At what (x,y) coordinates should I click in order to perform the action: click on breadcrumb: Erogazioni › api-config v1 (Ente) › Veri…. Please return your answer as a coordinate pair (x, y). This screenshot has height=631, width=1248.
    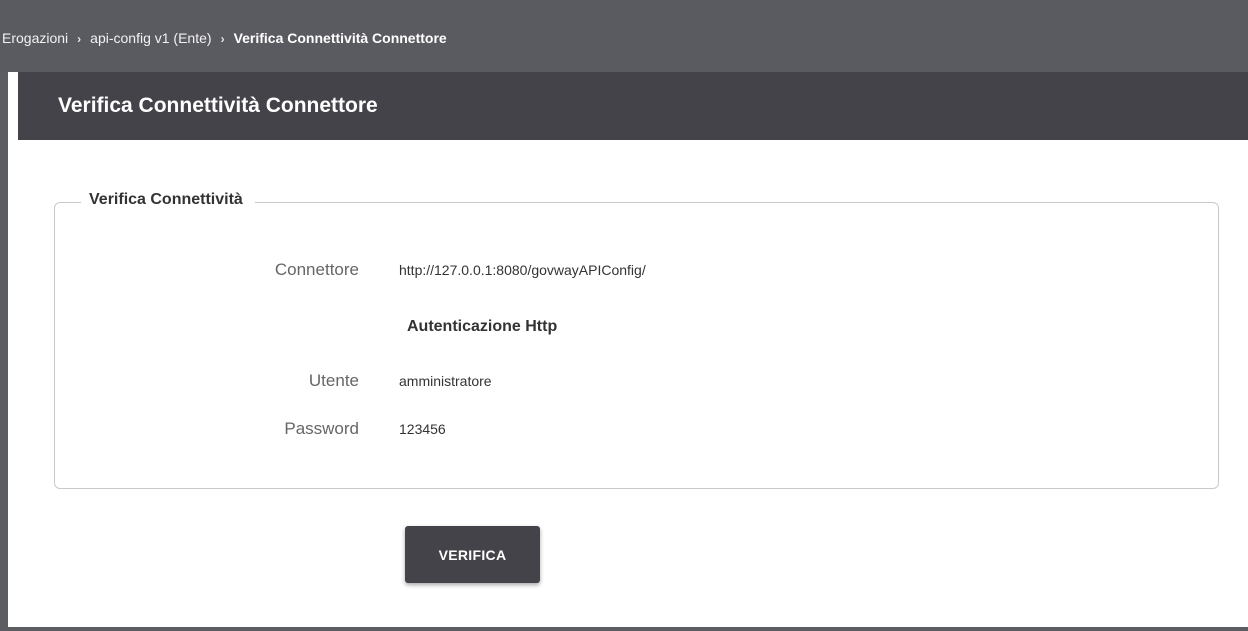
    Looking at the image, I should click on (624, 36).